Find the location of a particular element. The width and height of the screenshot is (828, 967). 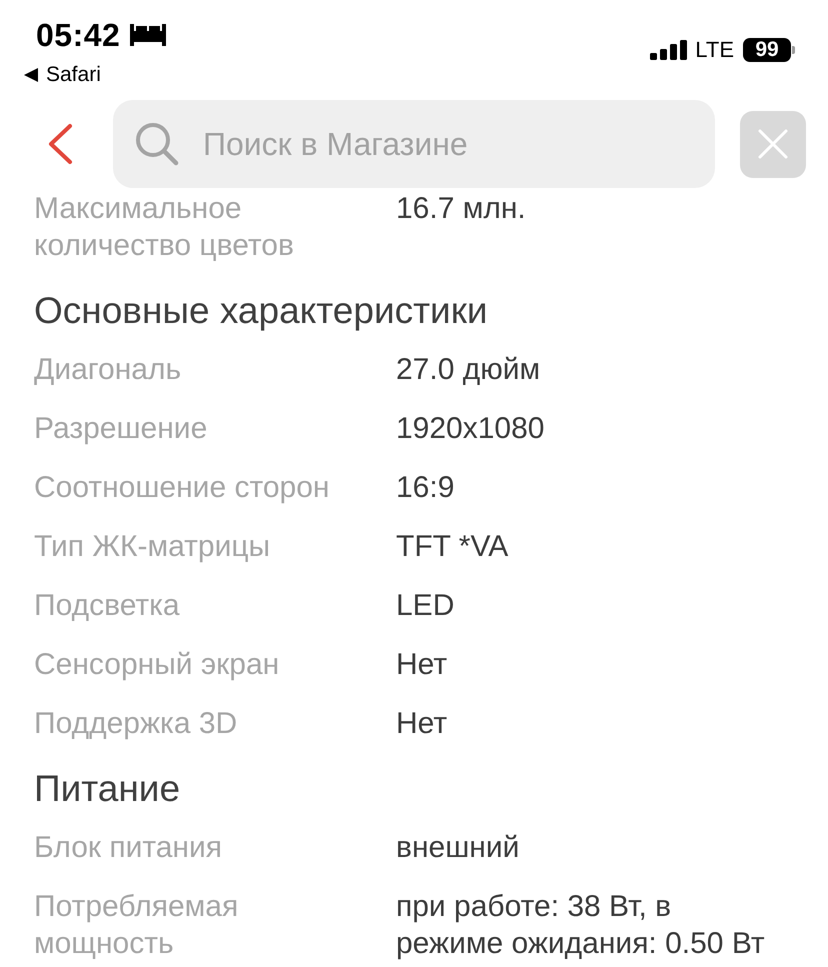

section-heading: Питание is located at coordinates (108, 789).